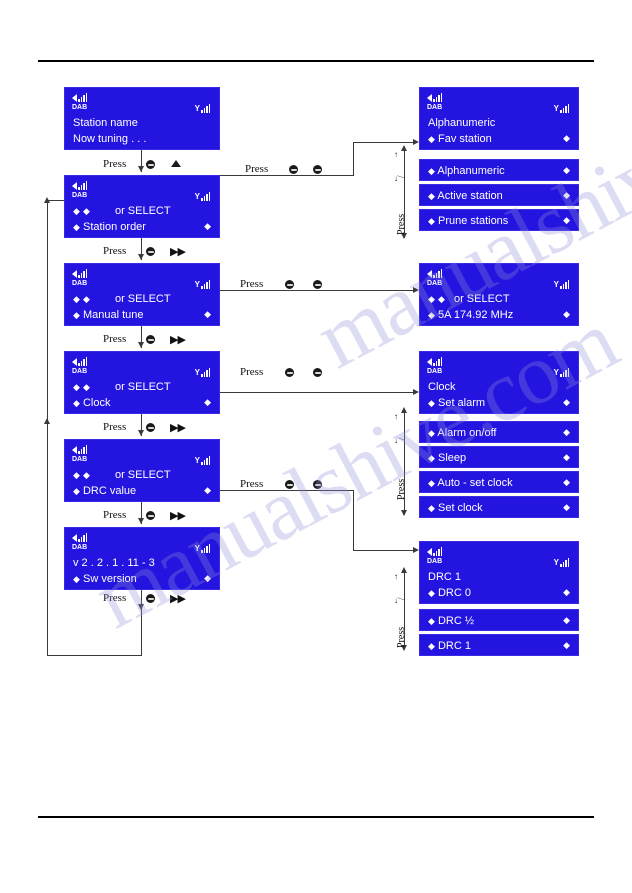  I want to click on loopback-bottom, so click(94, 655).